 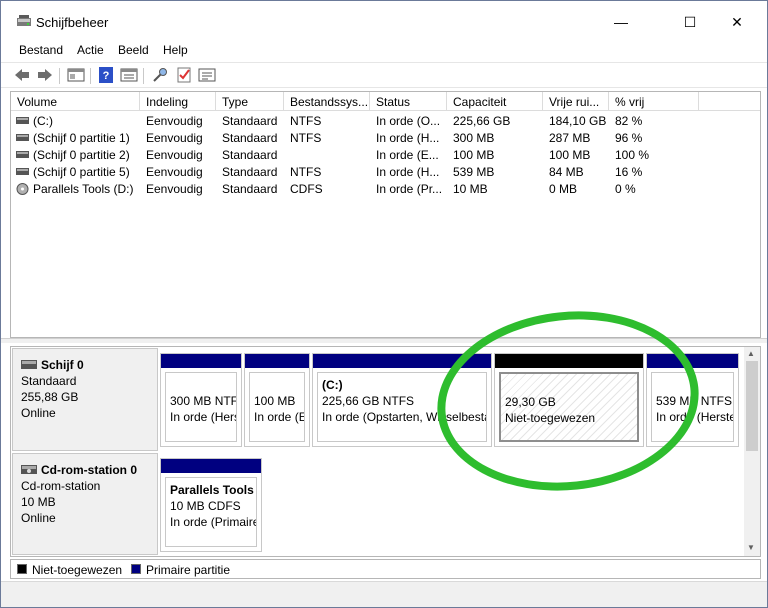 What do you see at coordinates (41, 50) in the screenshot?
I see `menu-bestand: Bestand` at bounding box center [41, 50].